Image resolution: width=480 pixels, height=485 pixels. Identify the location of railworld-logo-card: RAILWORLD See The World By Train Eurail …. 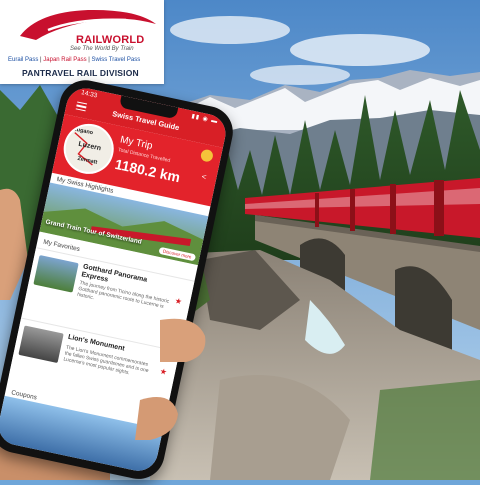
(82, 42).